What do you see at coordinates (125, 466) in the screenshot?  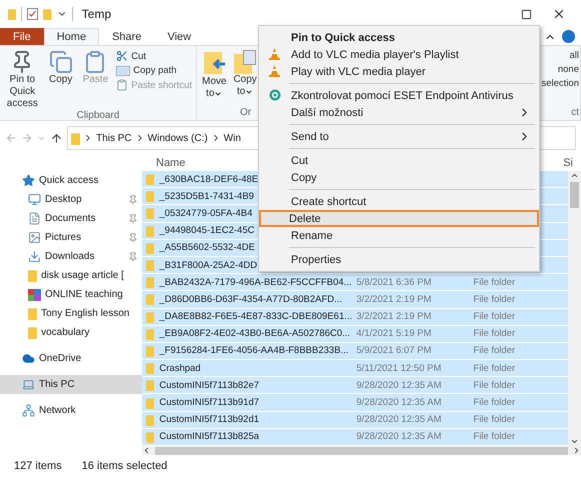 I see `selection-count: 16 items selected` at bounding box center [125, 466].